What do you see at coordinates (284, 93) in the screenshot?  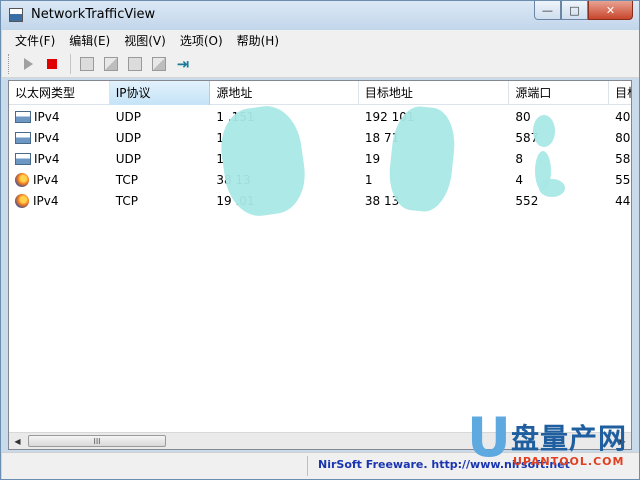 I see `column-source-address: 源地址` at bounding box center [284, 93].